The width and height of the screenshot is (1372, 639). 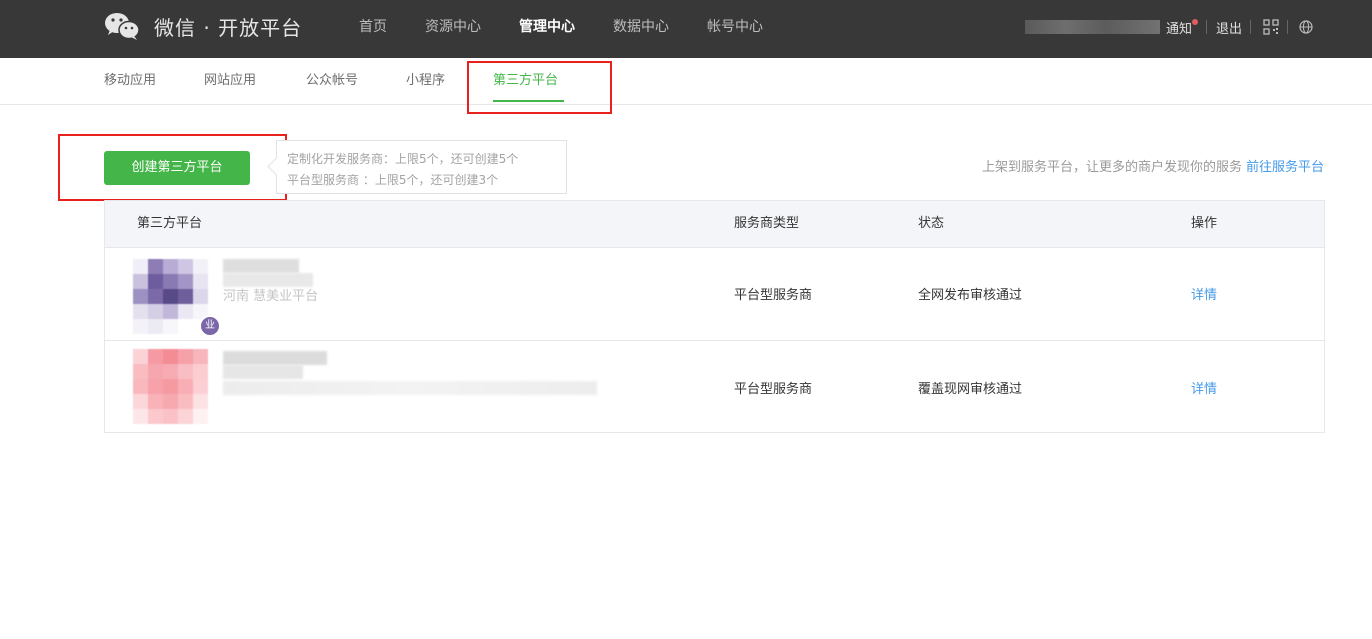 I want to click on top-right-tools: 通知 退出, so click(x=1172, y=27).